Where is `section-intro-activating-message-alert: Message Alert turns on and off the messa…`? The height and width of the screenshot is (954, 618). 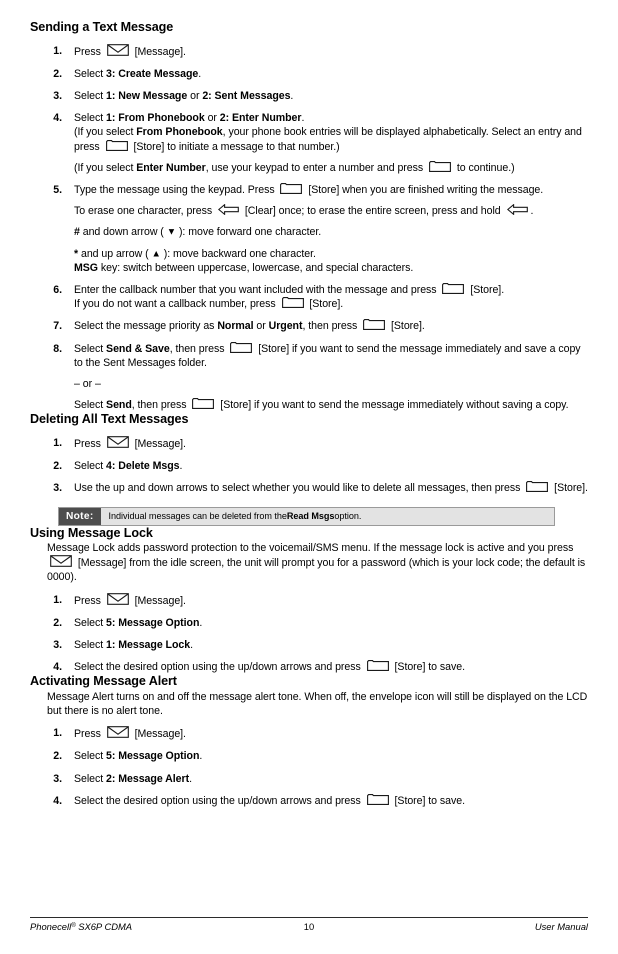 section-intro-activating-message-alert: Message Alert turns on and off the messa… is located at coordinates (317, 704).